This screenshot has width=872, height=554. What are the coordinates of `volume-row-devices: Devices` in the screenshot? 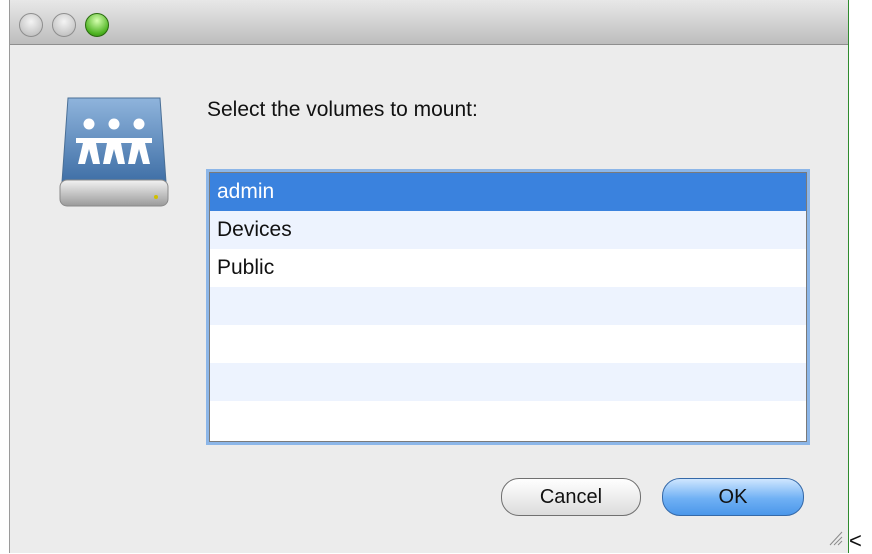 It's located at (508, 230).